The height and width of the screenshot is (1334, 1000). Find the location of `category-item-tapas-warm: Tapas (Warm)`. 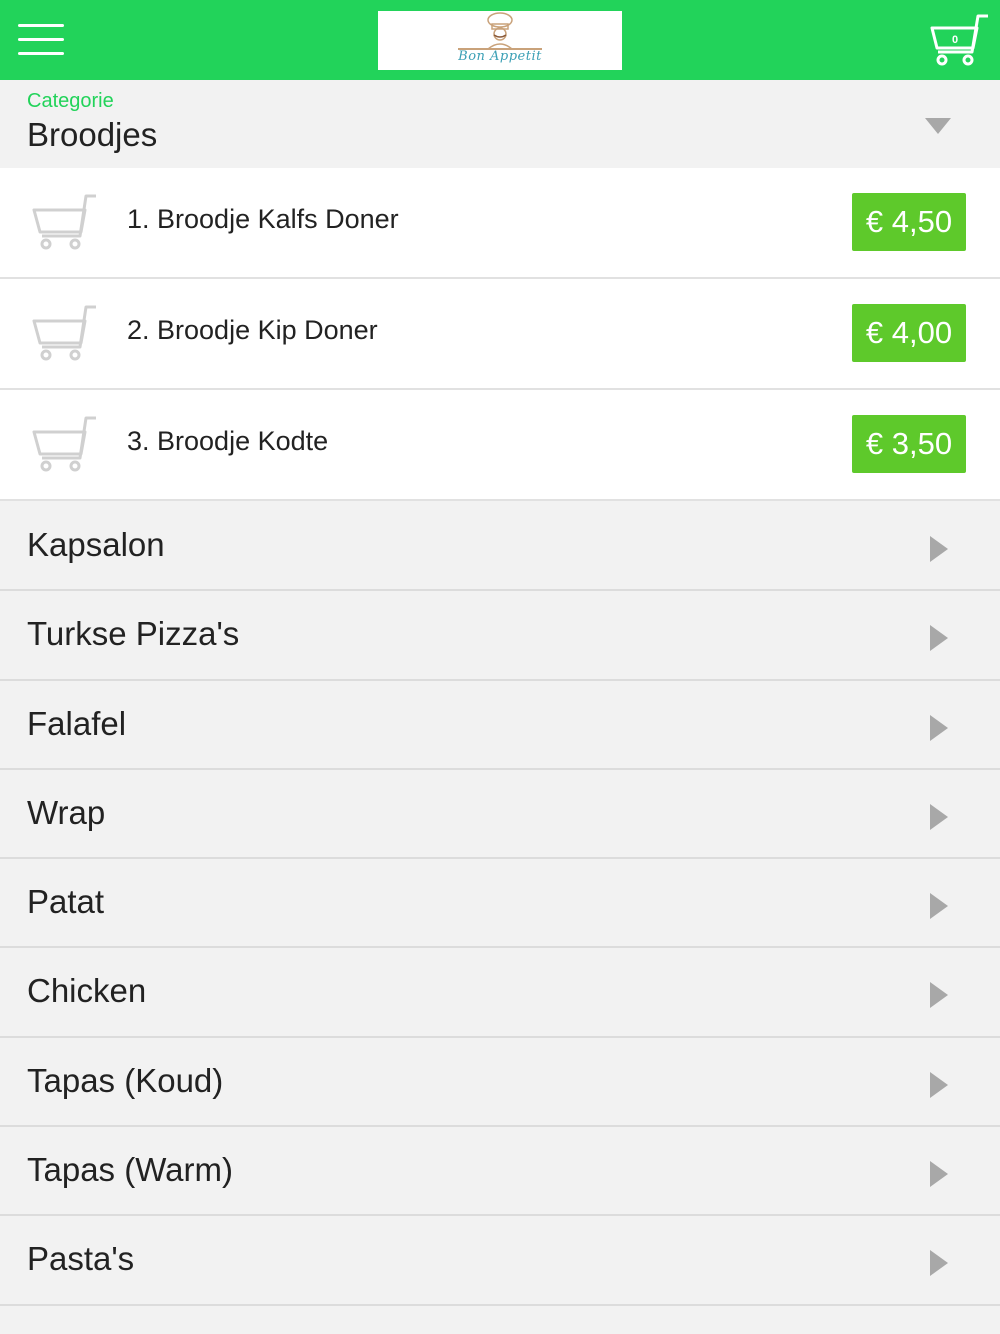

category-item-tapas-warm: Tapas (Warm) is located at coordinates (500, 1172).